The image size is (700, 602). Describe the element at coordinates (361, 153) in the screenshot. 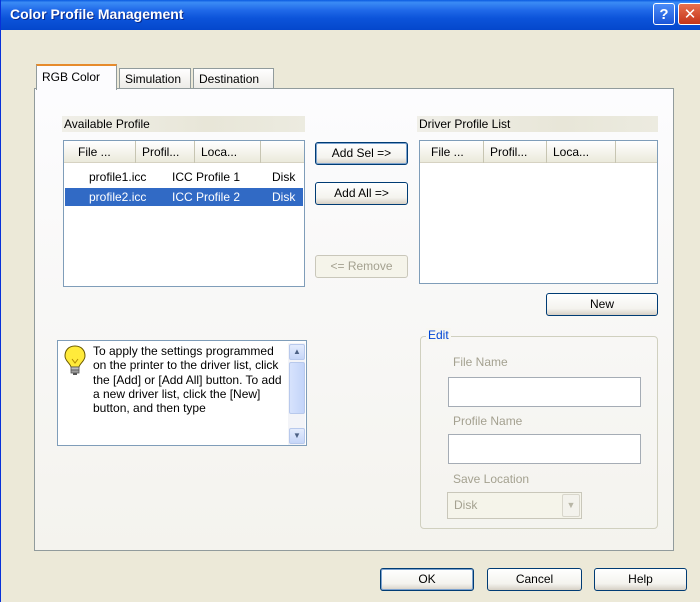

I see `add-selected-button: Add Sel =>` at that location.